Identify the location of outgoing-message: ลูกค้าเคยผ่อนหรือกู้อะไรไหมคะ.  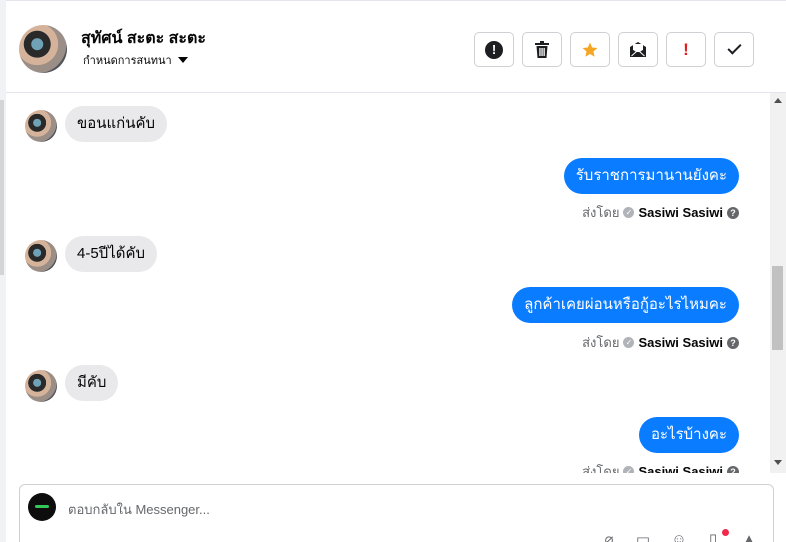
(625, 305).